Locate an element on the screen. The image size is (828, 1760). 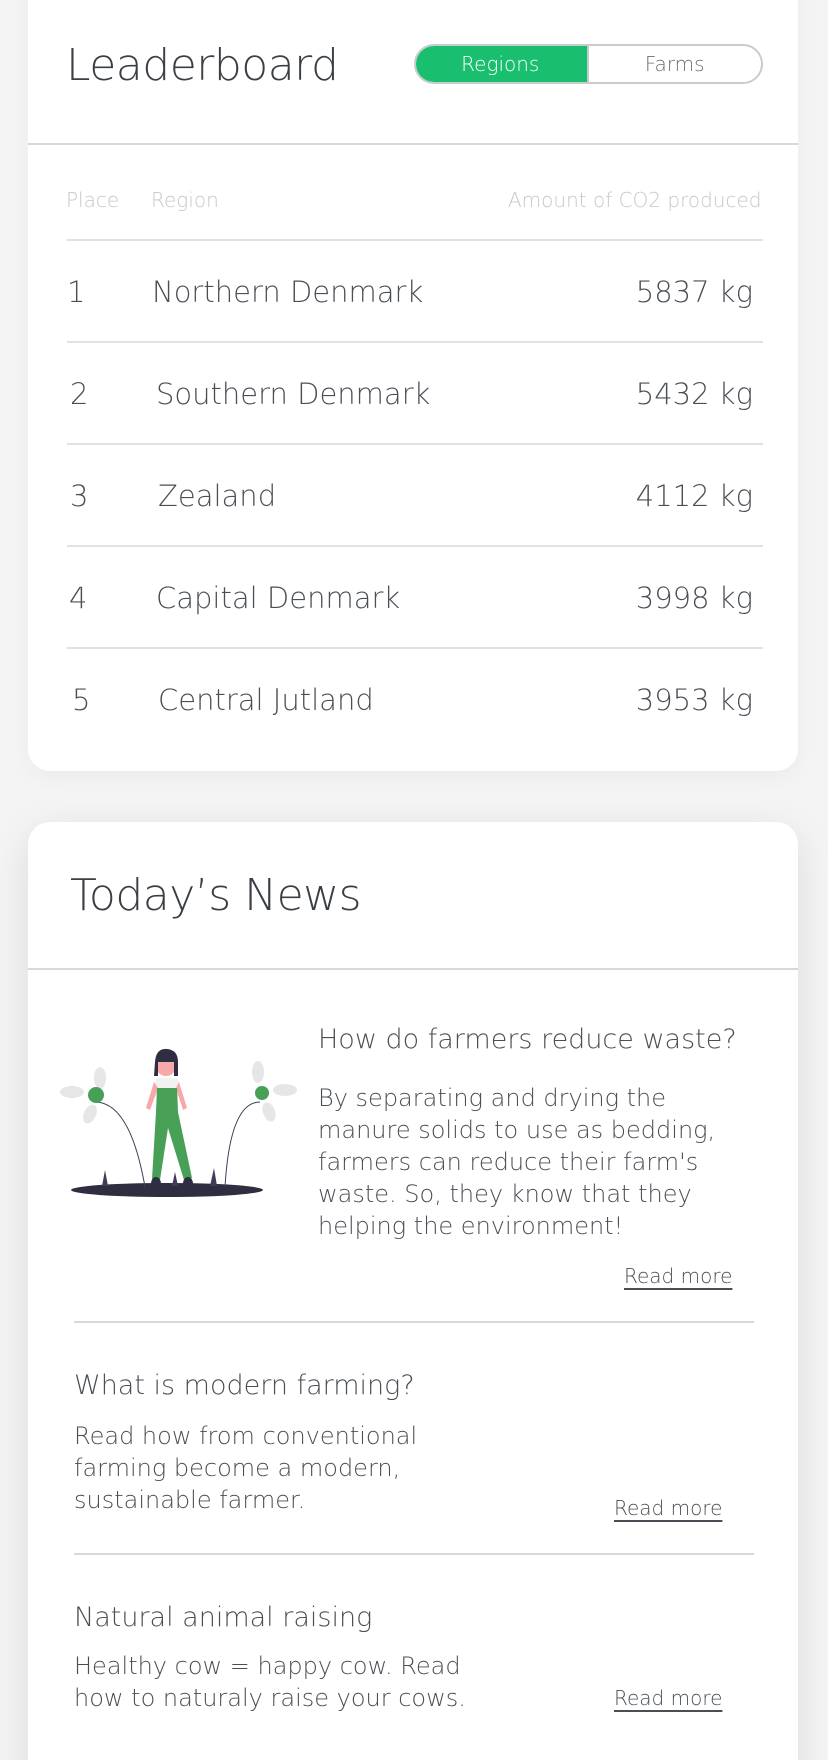
column-header-amount: Amount of CO2 produced is located at coordinates (635, 200).